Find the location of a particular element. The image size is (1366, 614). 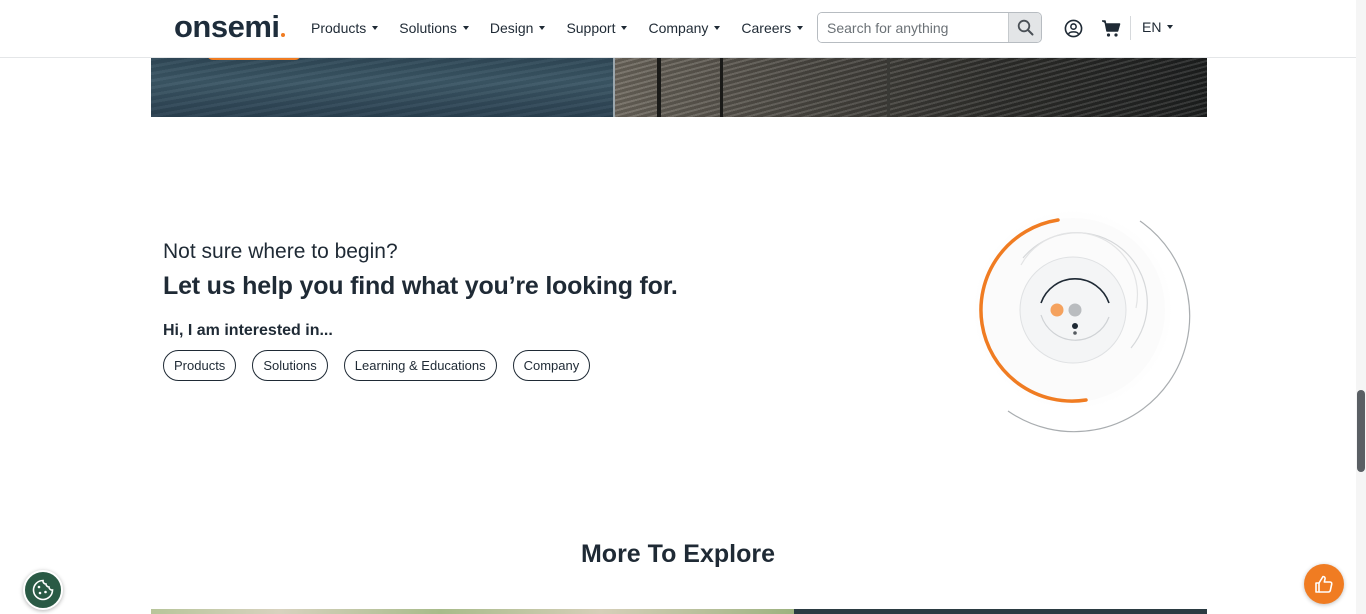

help-question: Not sure where to begin? is located at coordinates (280, 251).